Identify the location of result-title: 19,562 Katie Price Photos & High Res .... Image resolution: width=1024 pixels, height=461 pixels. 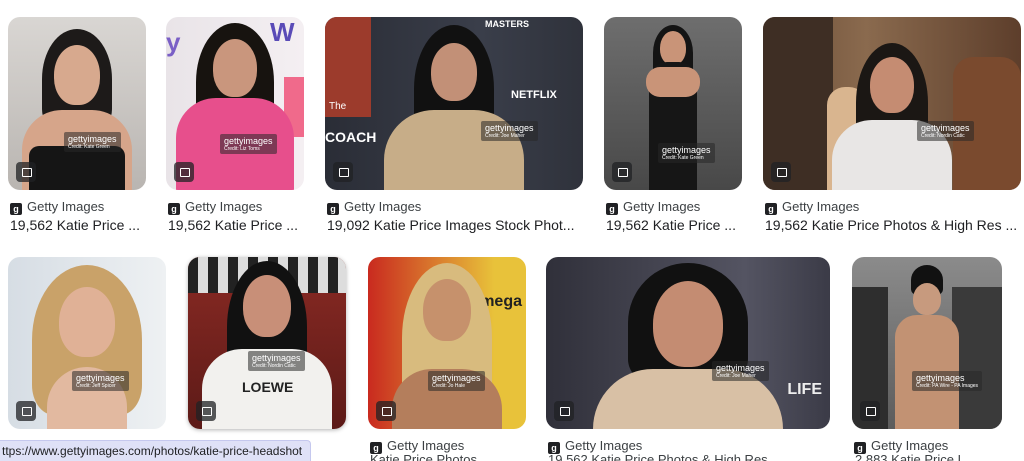
(893, 225).